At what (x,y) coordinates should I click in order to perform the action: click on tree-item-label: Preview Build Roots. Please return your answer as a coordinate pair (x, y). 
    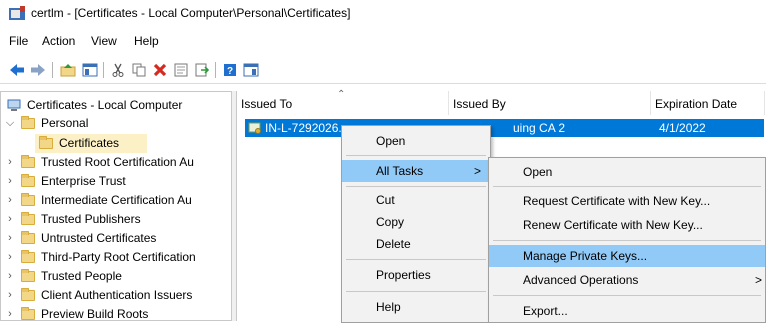
    Looking at the image, I should click on (95, 314).